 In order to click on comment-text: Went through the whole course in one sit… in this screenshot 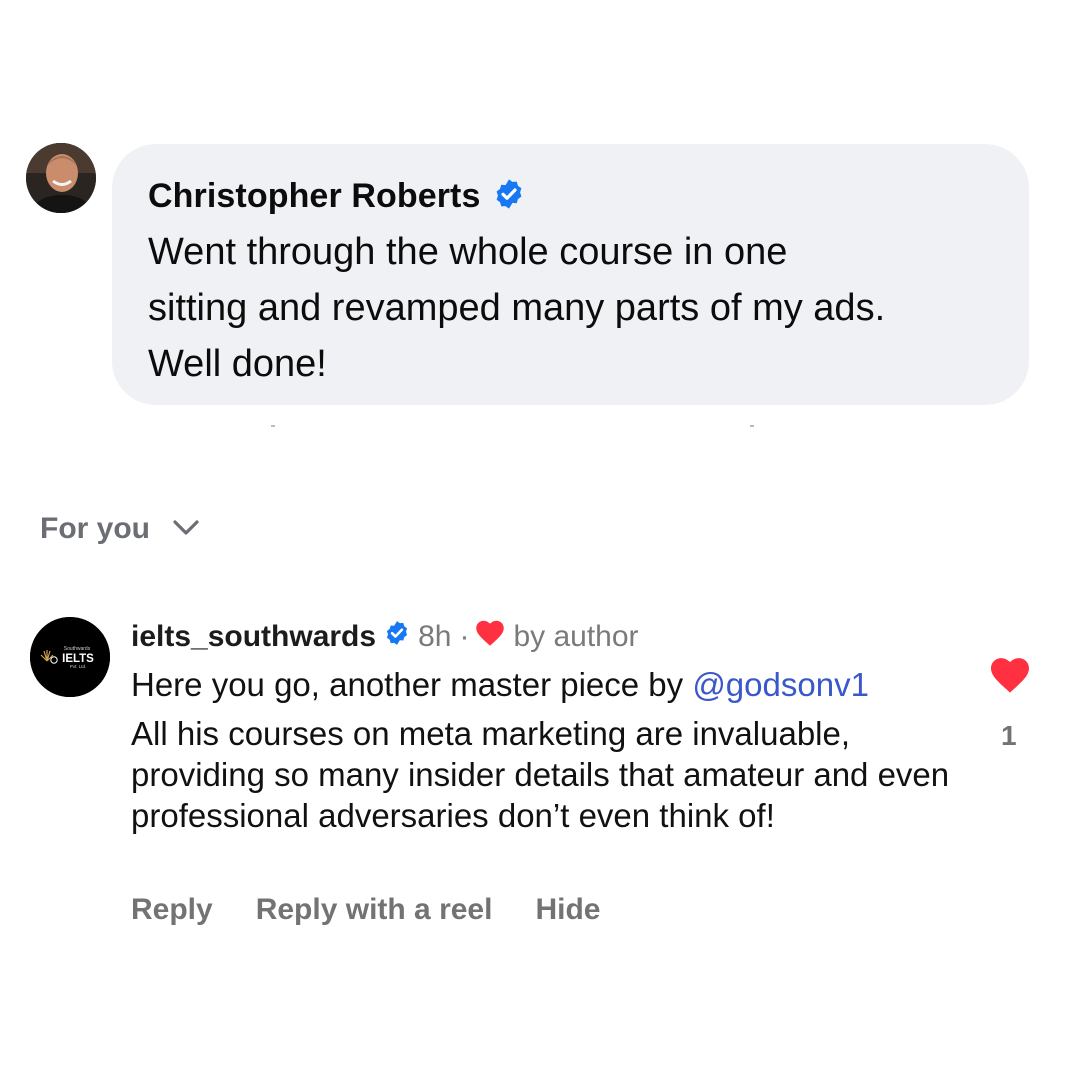, I will do `click(517, 308)`.